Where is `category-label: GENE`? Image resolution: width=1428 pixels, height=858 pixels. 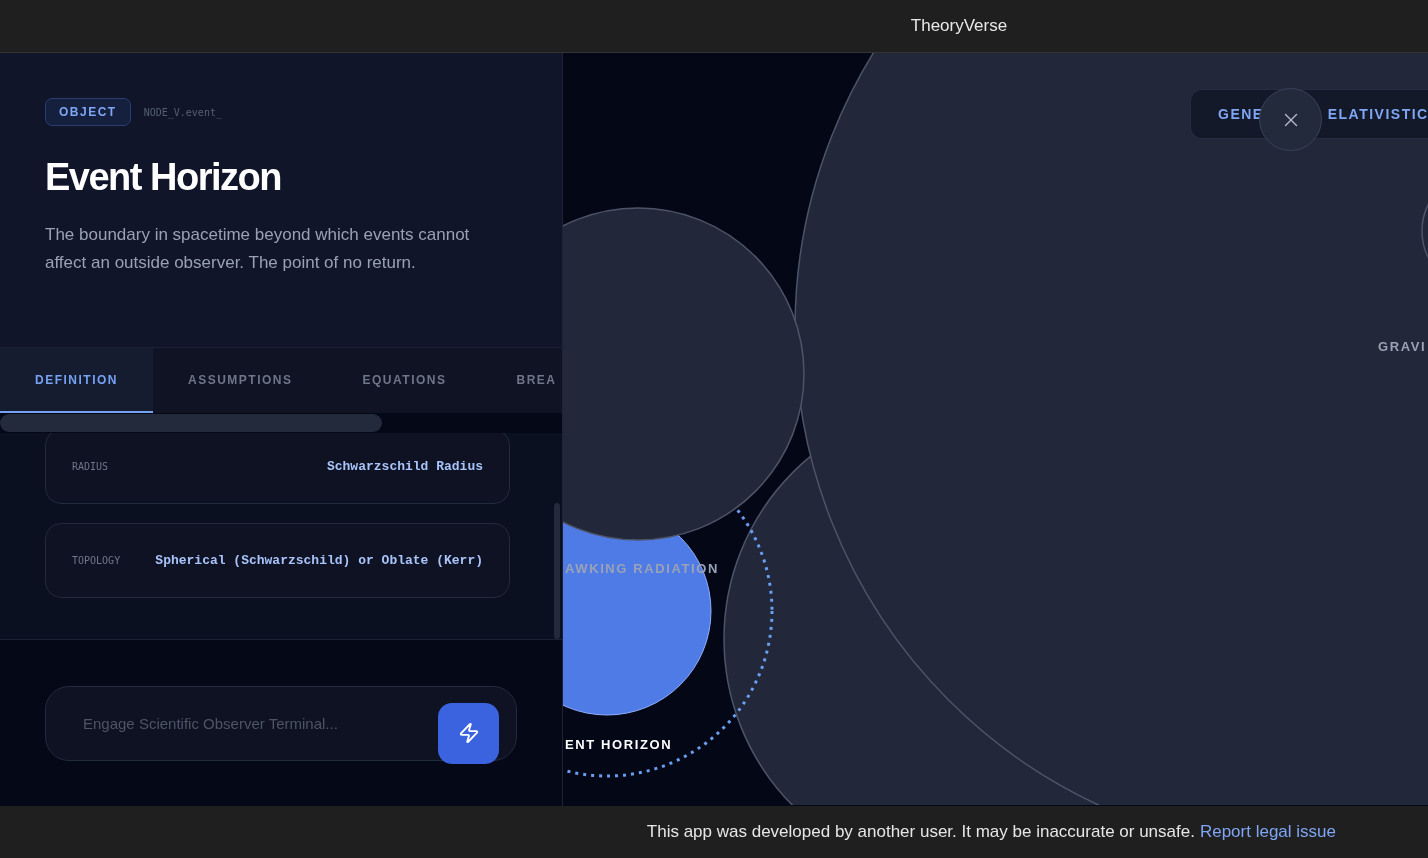 category-label: GENE is located at coordinates (1241, 114).